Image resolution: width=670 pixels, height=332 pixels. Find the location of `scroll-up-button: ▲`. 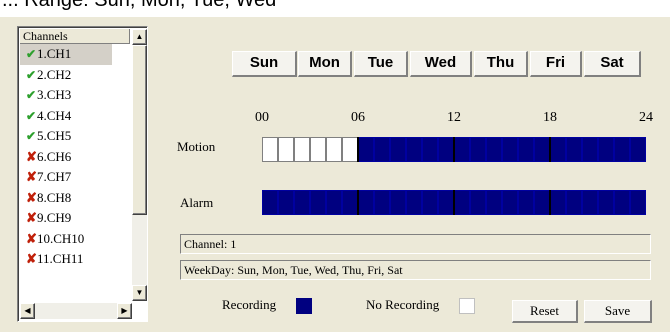

scroll-up-button: ▲ is located at coordinates (139, 37).